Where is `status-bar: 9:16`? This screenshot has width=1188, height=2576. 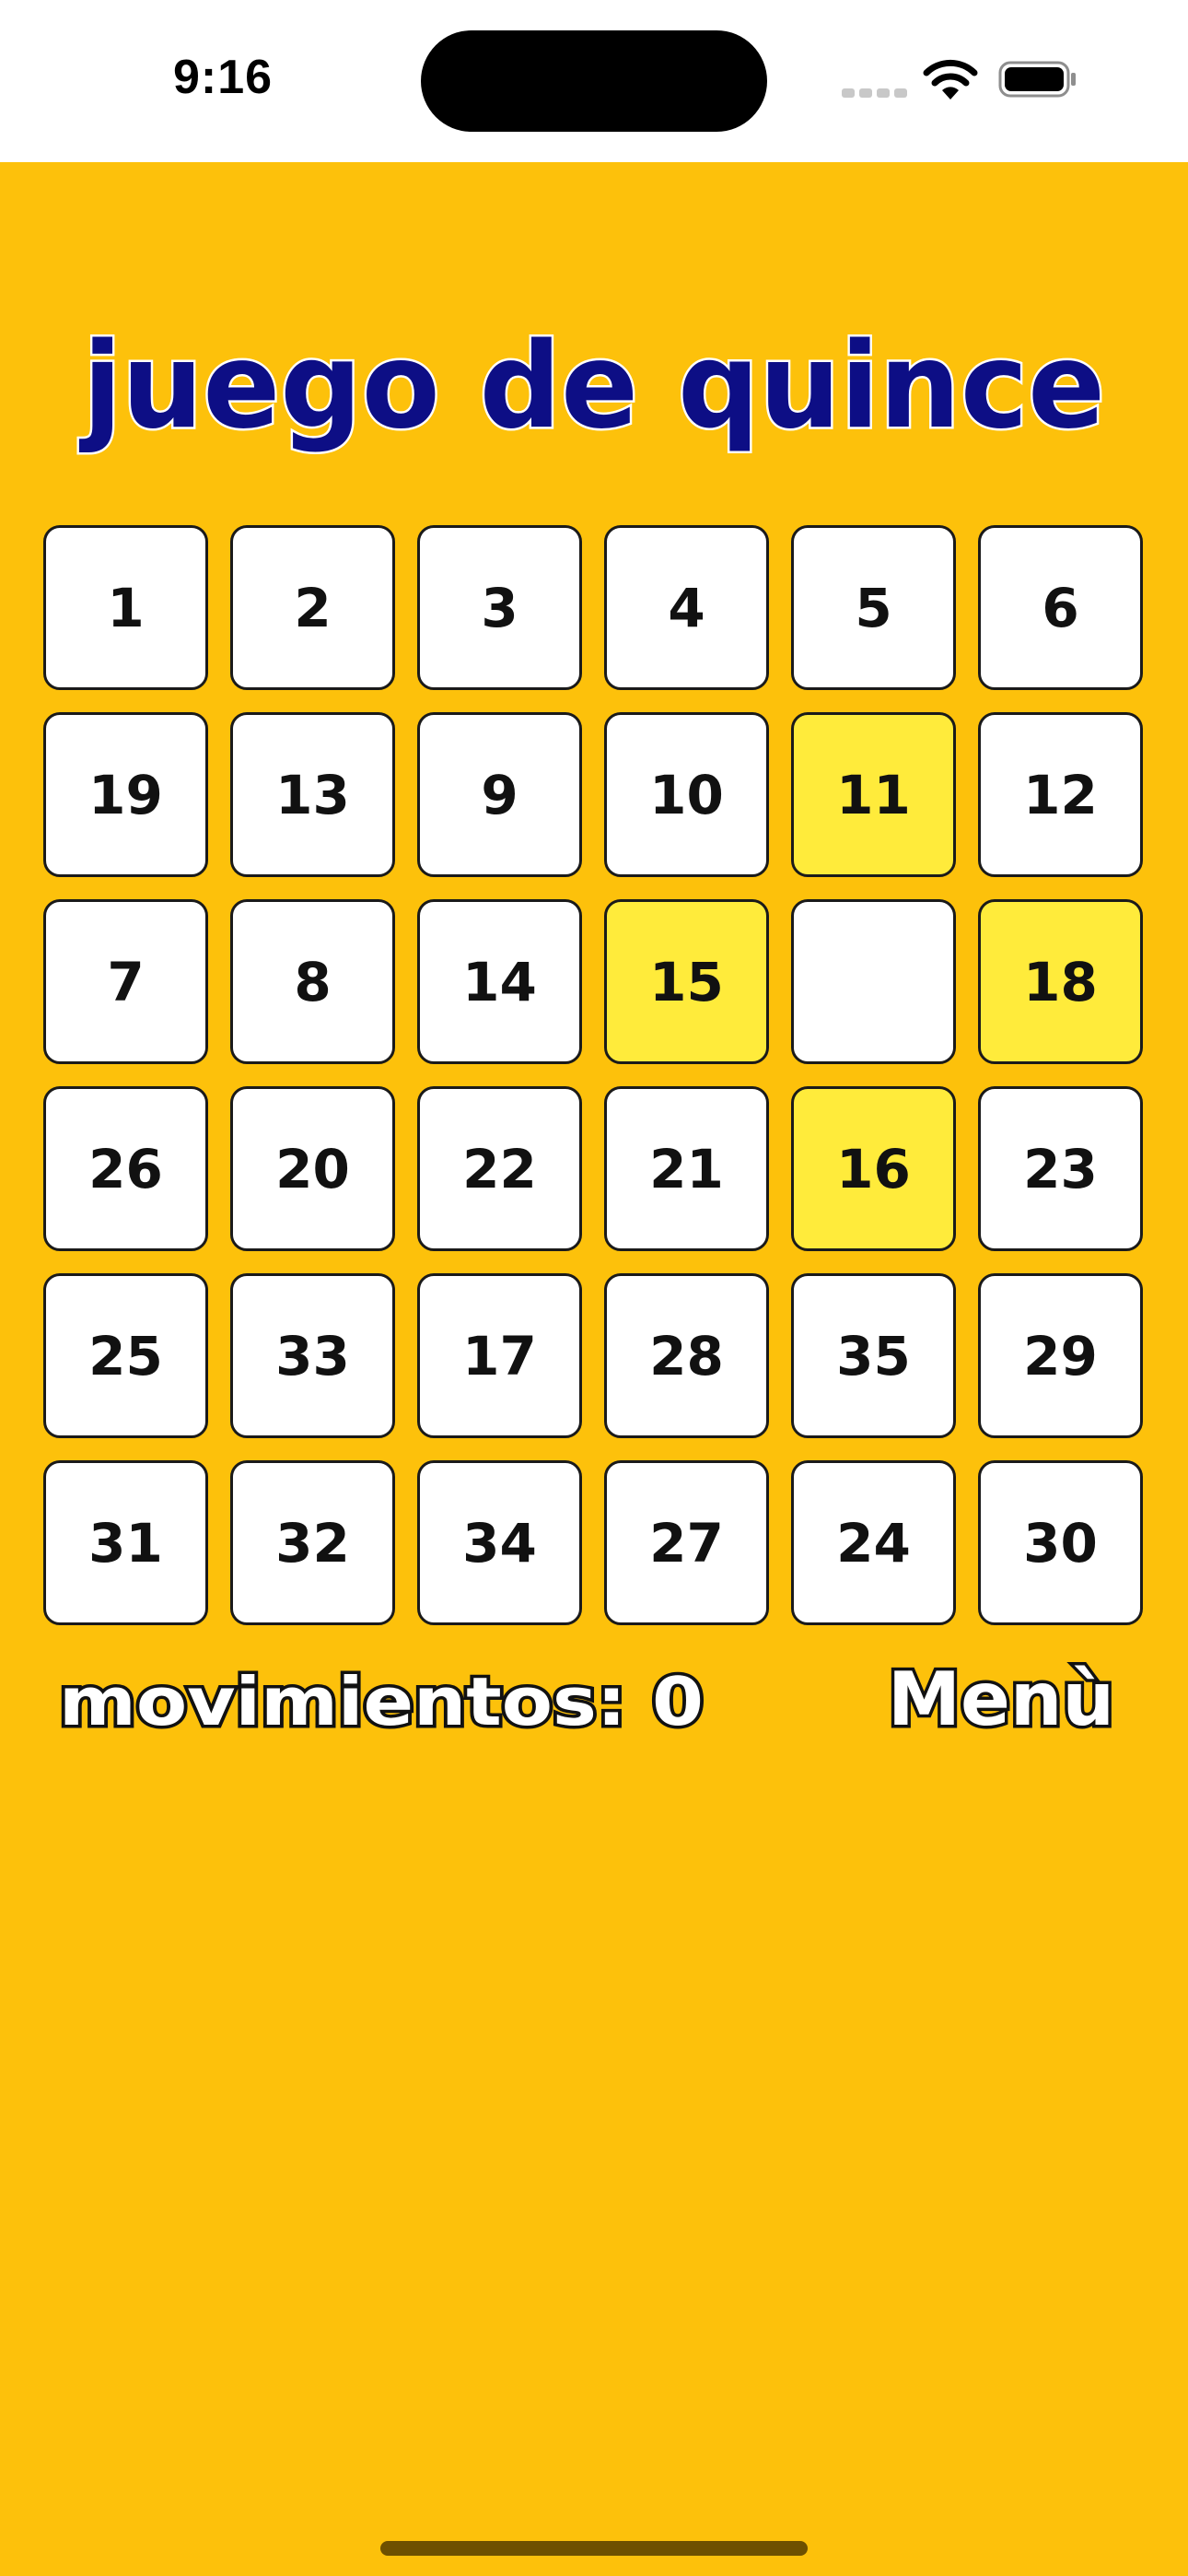 status-bar: 9:16 is located at coordinates (594, 81).